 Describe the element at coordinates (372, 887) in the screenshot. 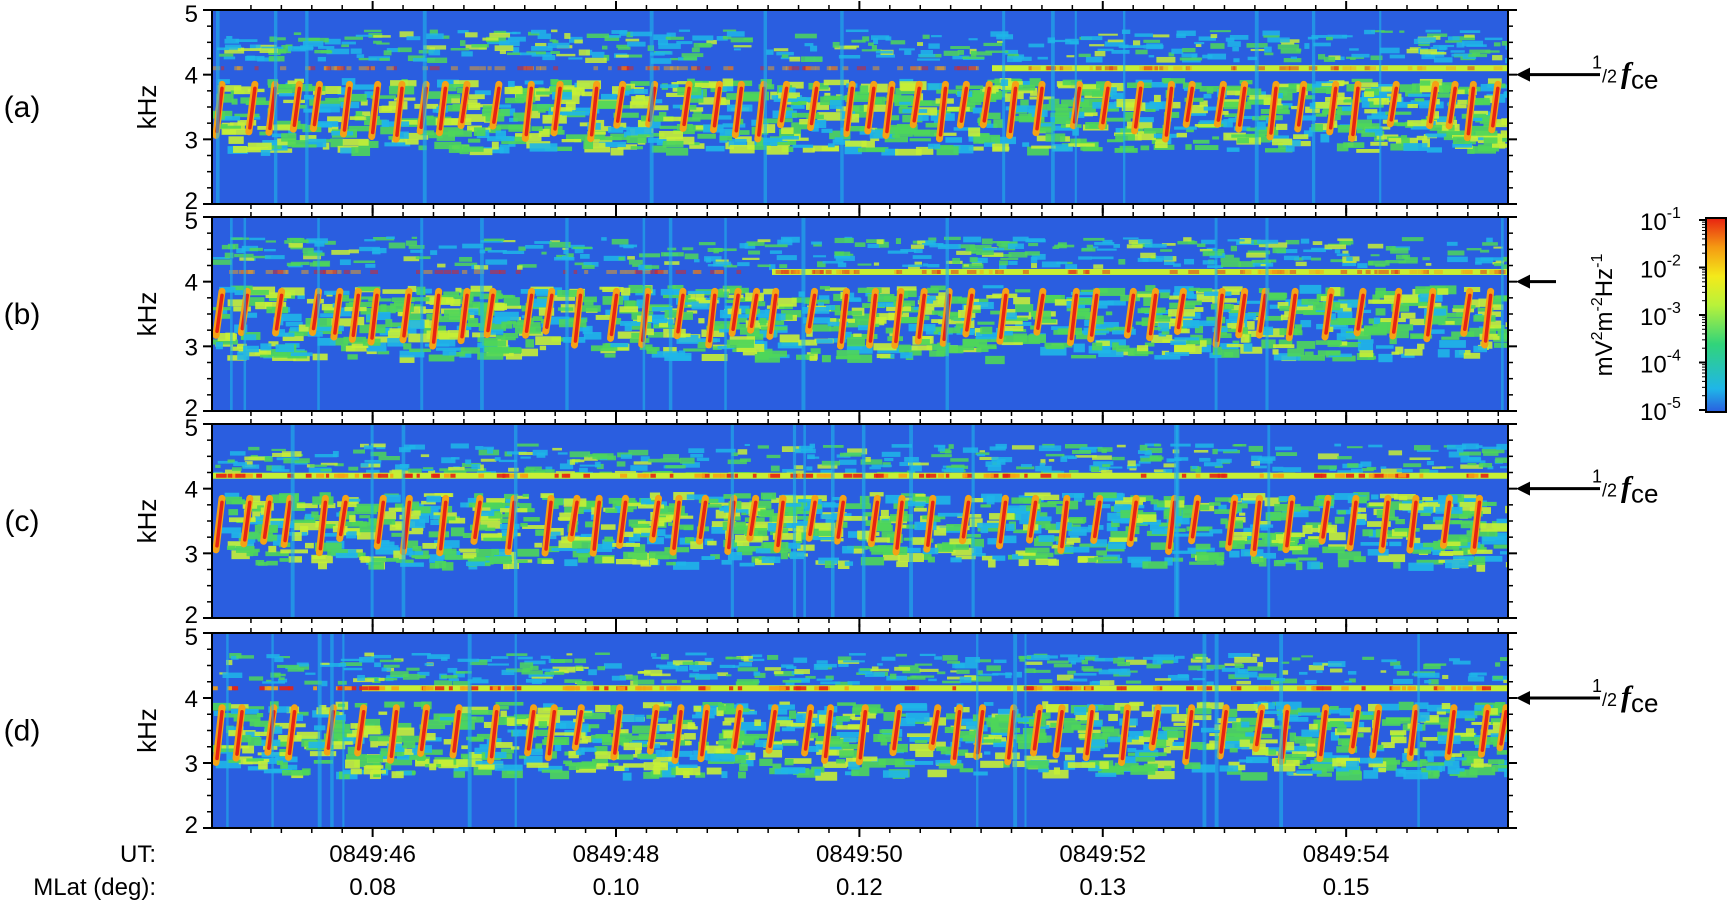

I see `mlat-tick-label: 0.08` at that location.